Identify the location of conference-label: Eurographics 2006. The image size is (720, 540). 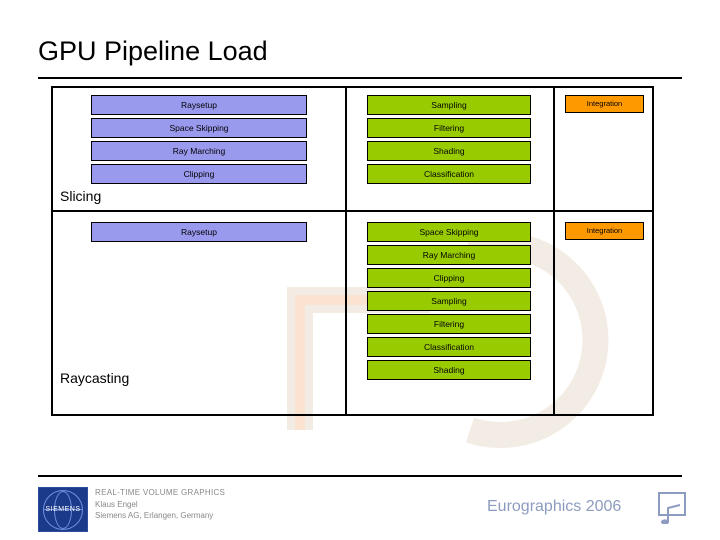
(554, 506).